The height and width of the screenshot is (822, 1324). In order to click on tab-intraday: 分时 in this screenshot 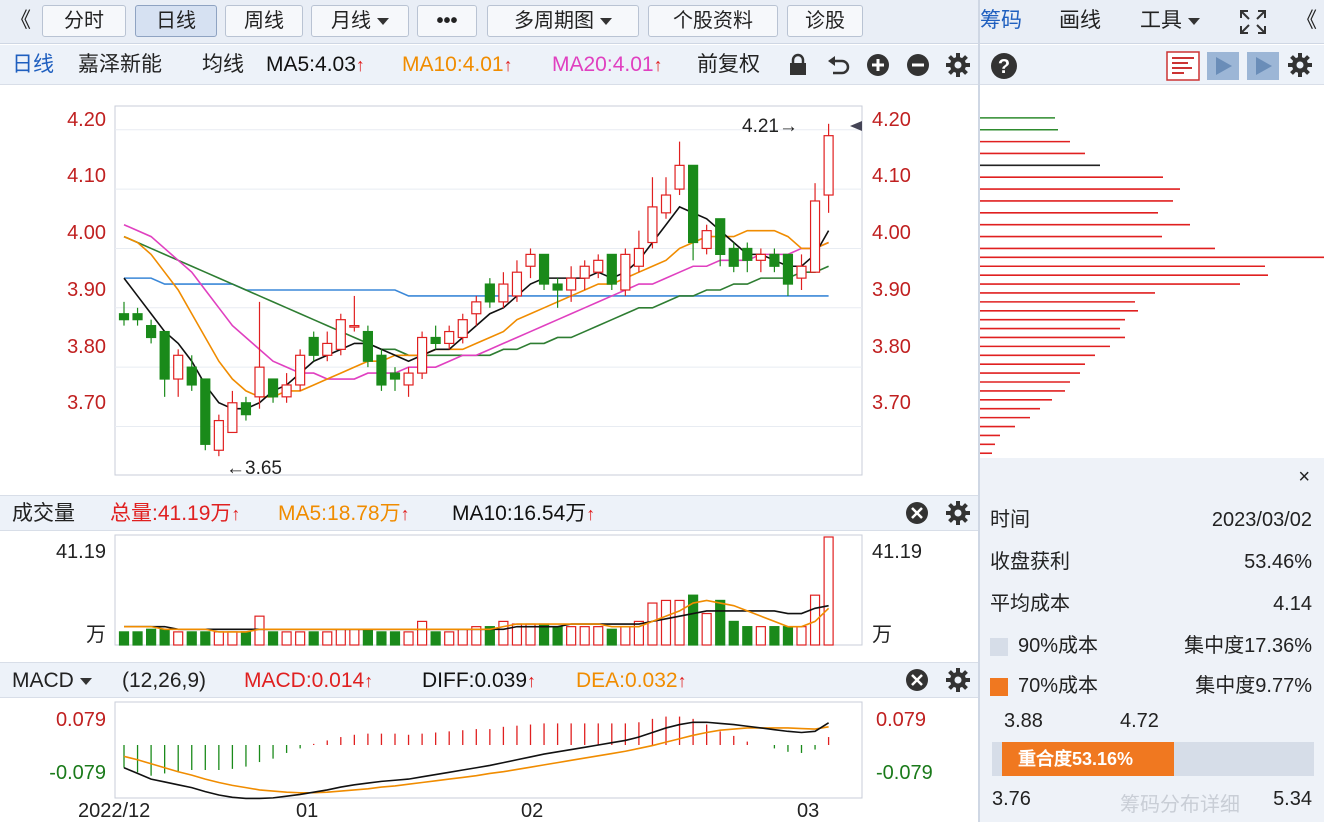, I will do `click(84, 21)`.